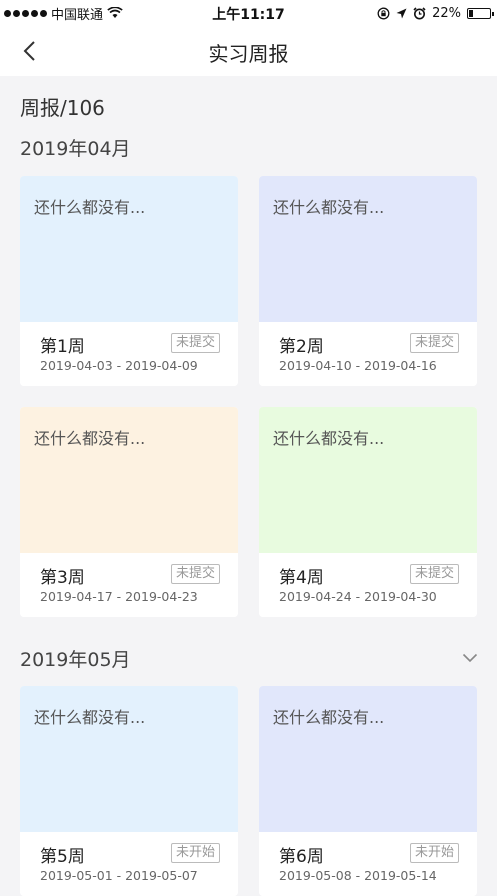 The height and width of the screenshot is (896, 497). What do you see at coordinates (471, 13) in the screenshot?
I see `battery-fill` at bounding box center [471, 13].